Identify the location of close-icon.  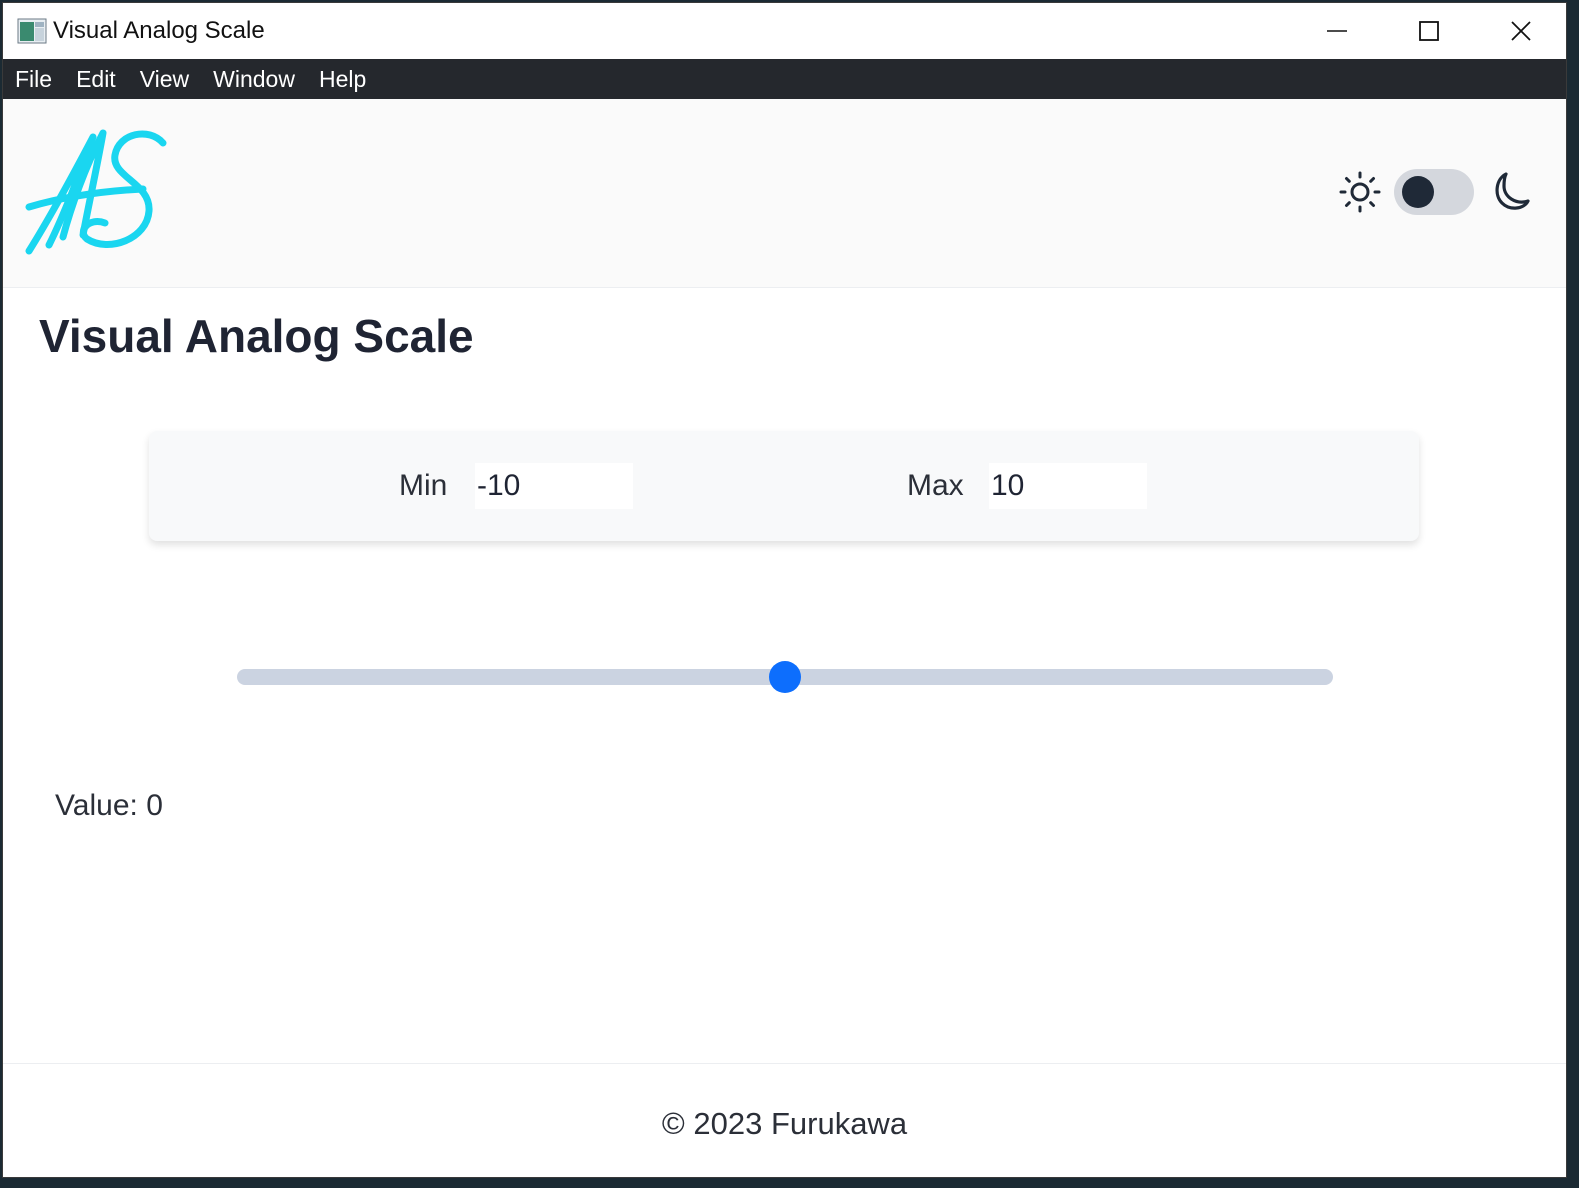
(1521, 31).